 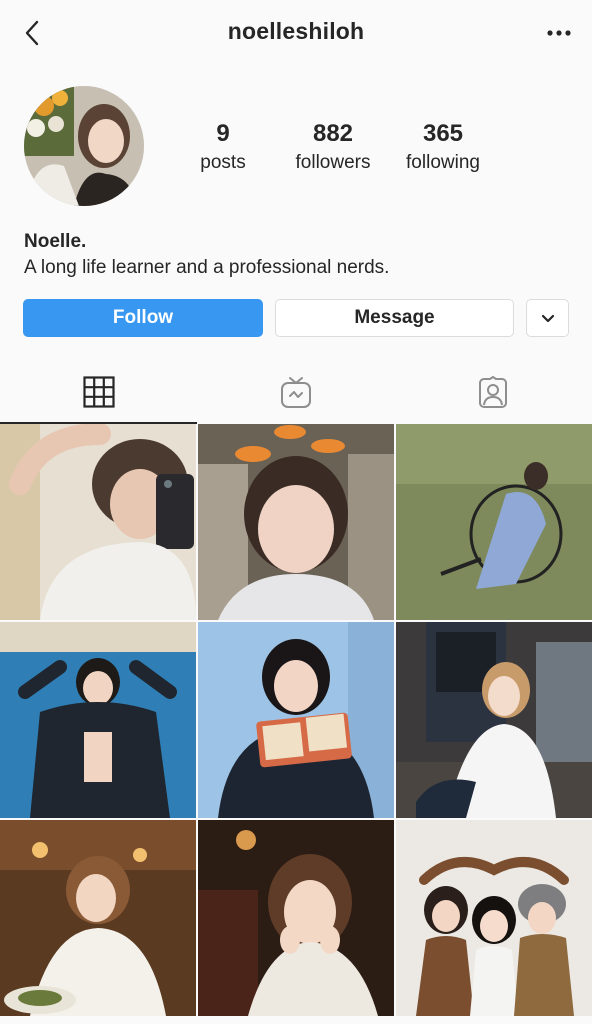 I want to click on profile-username: noelleshiloh, so click(x=296, y=31).